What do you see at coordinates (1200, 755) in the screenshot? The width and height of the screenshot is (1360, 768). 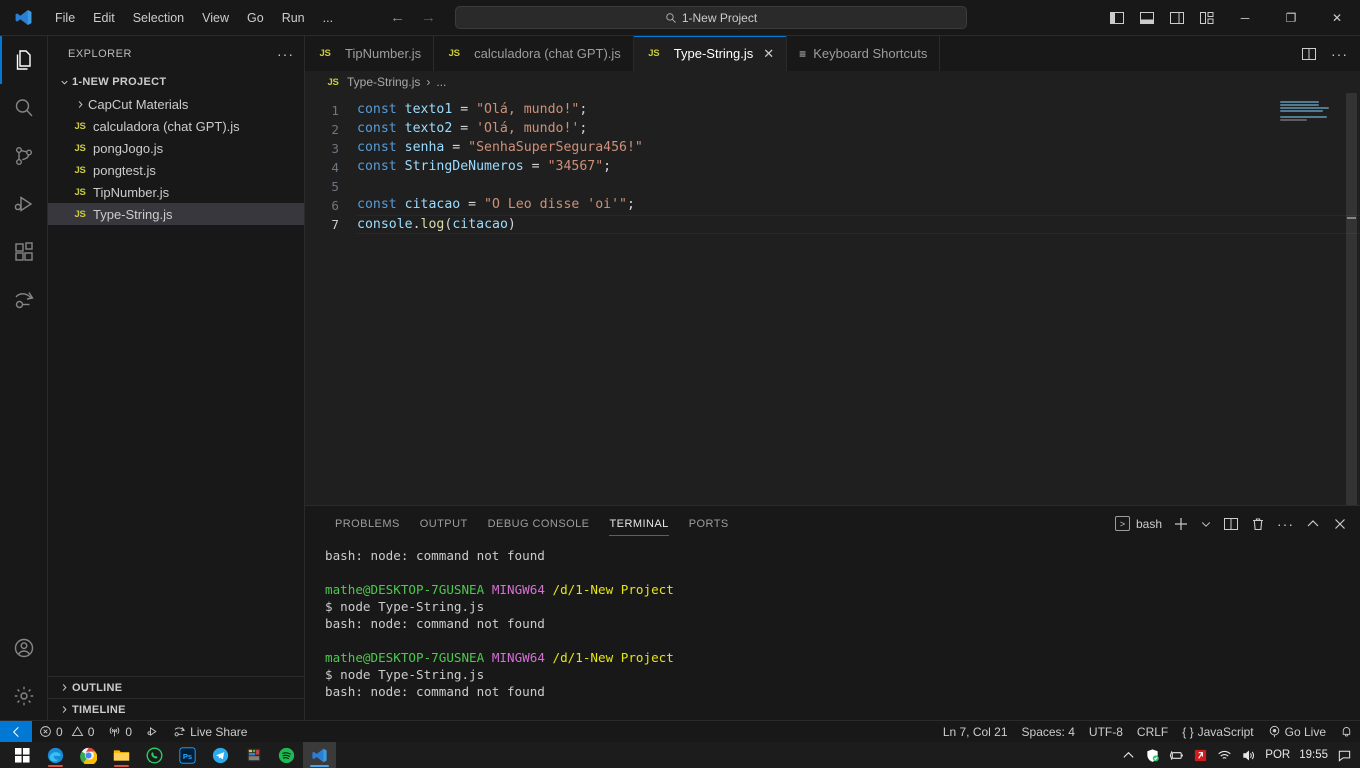 I see `tray-app-icon` at bounding box center [1200, 755].